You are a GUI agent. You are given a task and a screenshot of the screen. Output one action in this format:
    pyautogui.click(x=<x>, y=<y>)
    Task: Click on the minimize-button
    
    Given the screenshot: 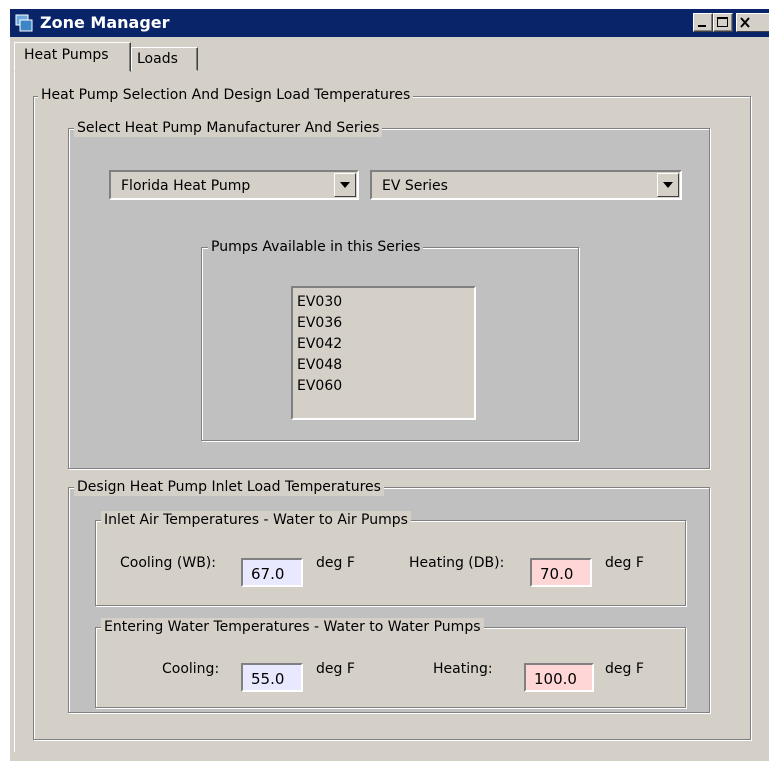 What is the action you would take?
    pyautogui.click(x=703, y=22)
    